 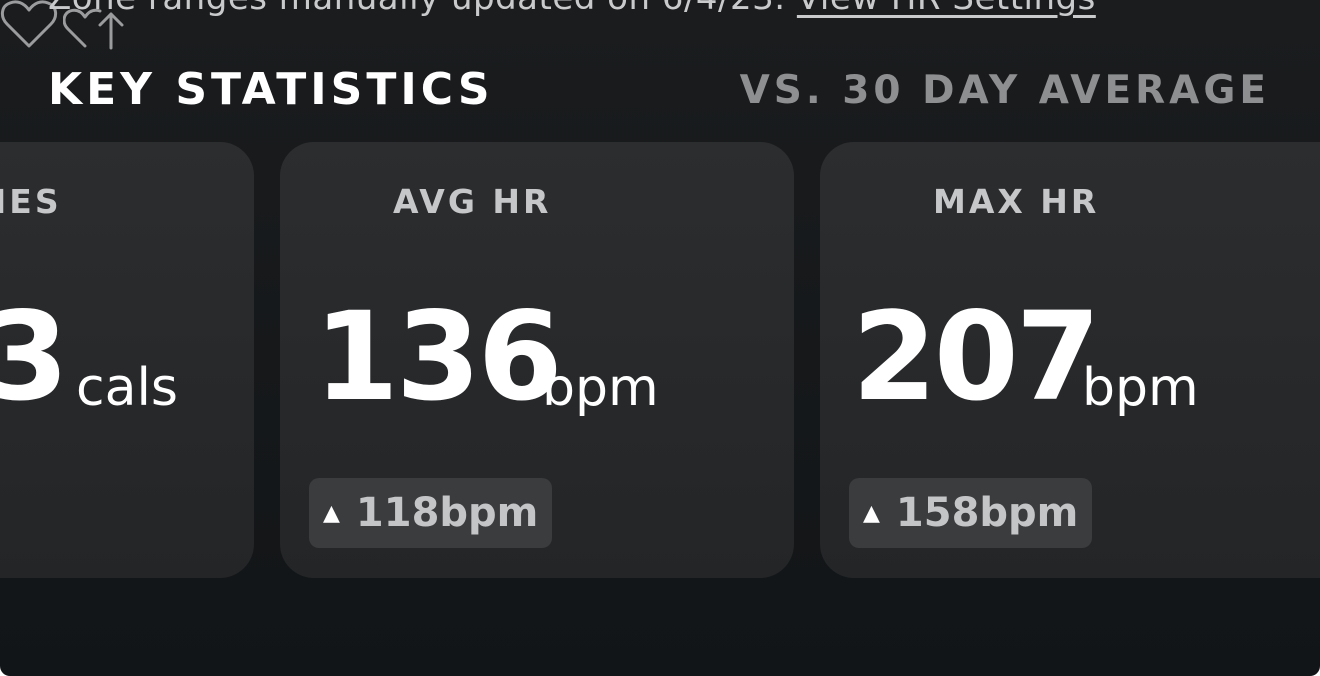 I want to click on section-title: KEY STATISTICS, so click(x=271, y=89).